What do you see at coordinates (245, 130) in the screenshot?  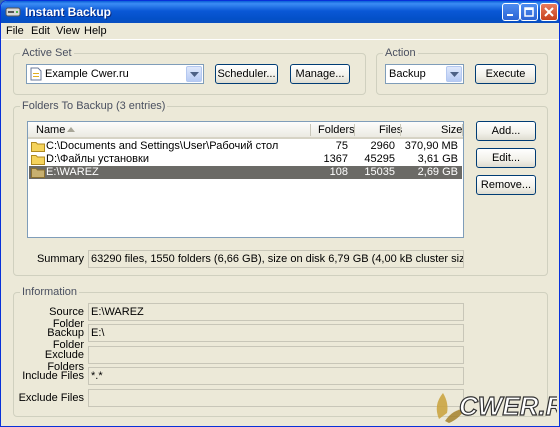 I see `list-header: Name Folders Files Size` at bounding box center [245, 130].